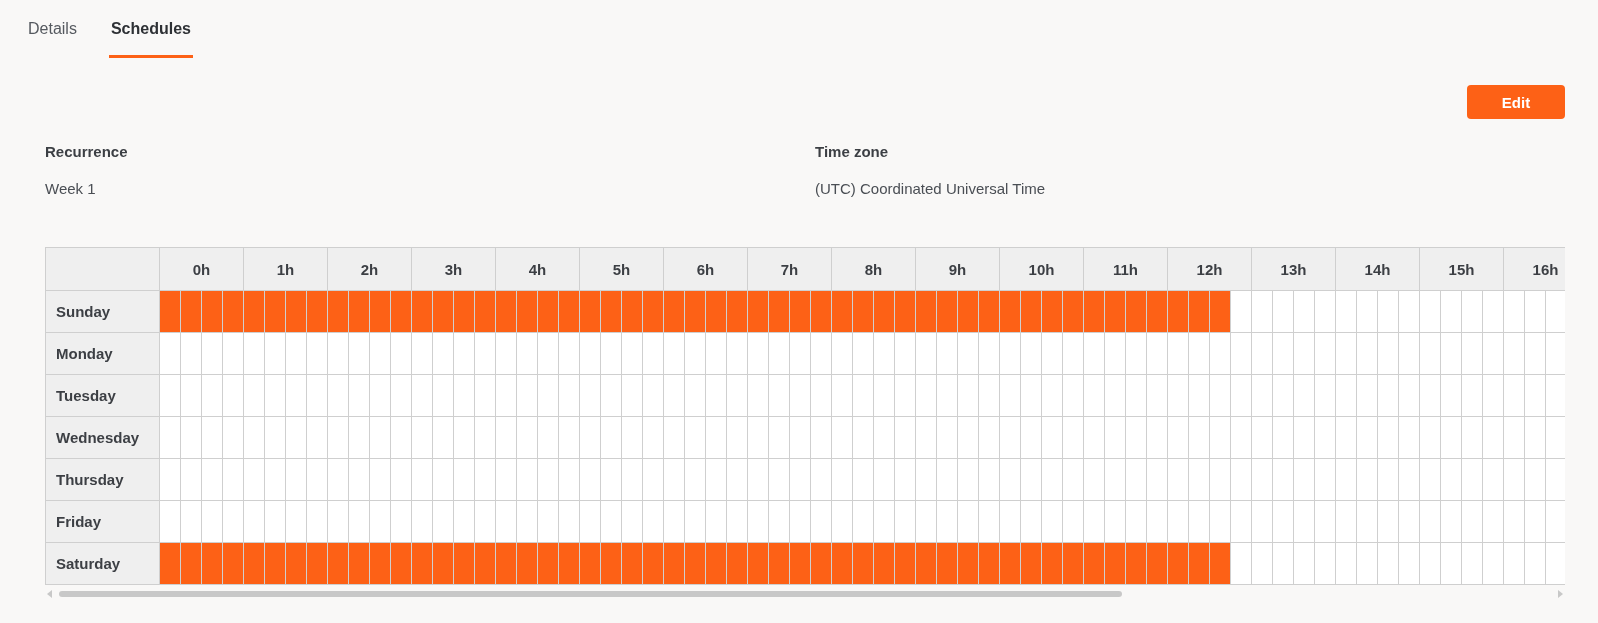 This screenshot has height=623, width=1598. What do you see at coordinates (102, 312) in the screenshot?
I see `day-label: Sunday` at bounding box center [102, 312].